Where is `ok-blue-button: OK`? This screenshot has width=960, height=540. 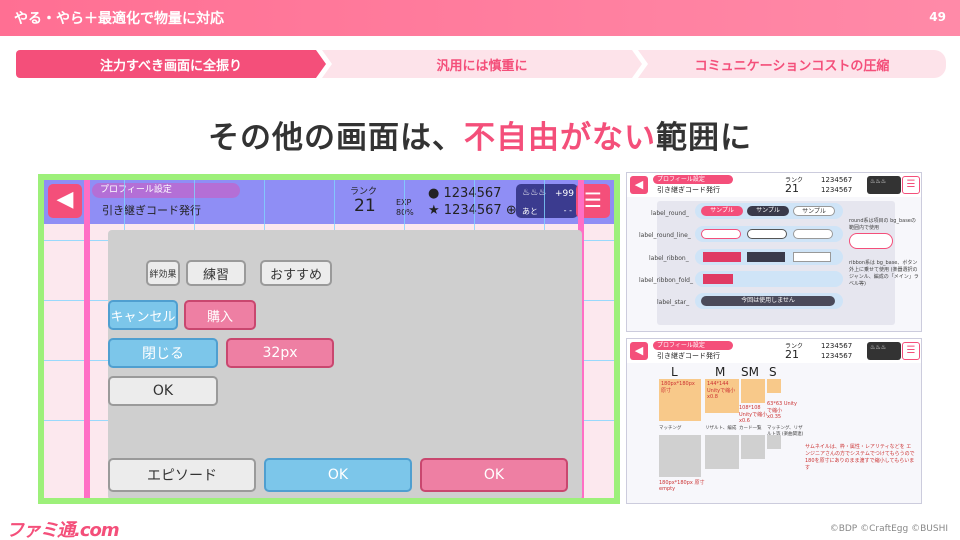
ok-blue-button: OK is located at coordinates (338, 475).